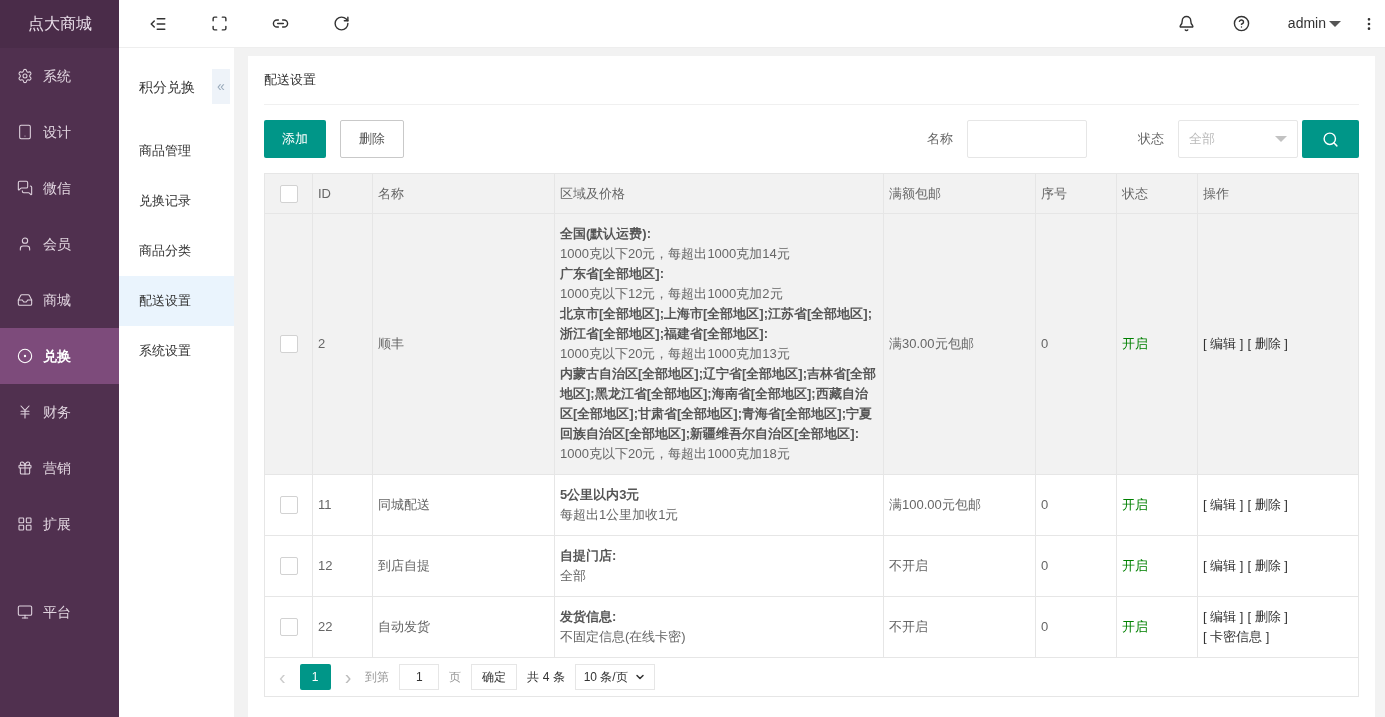 The width and height of the screenshot is (1385, 717). Describe the element at coordinates (716, 324) in the screenshot. I see `region-name: 北京市[全部地区];上海市[全部地区];江苏省[全部地区];浙江省[全部地区];福建省[全部地区]:` at that location.